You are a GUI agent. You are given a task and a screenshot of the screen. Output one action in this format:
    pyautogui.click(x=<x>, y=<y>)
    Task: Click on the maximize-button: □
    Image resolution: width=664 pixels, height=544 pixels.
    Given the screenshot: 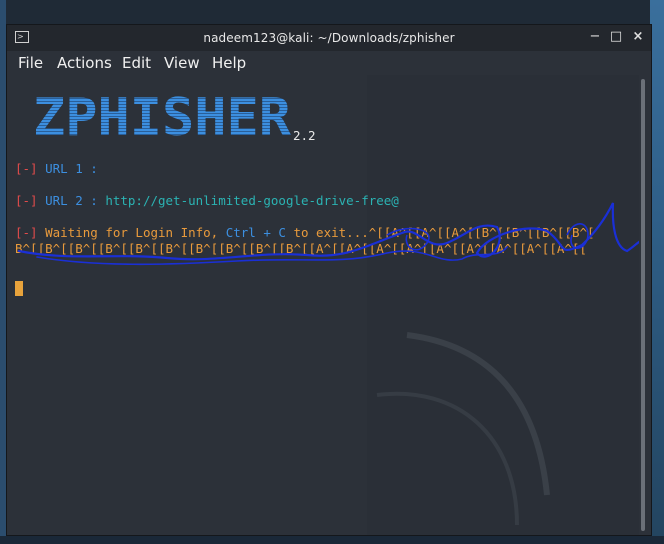 What is the action you would take?
    pyautogui.click(x=616, y=37)
    